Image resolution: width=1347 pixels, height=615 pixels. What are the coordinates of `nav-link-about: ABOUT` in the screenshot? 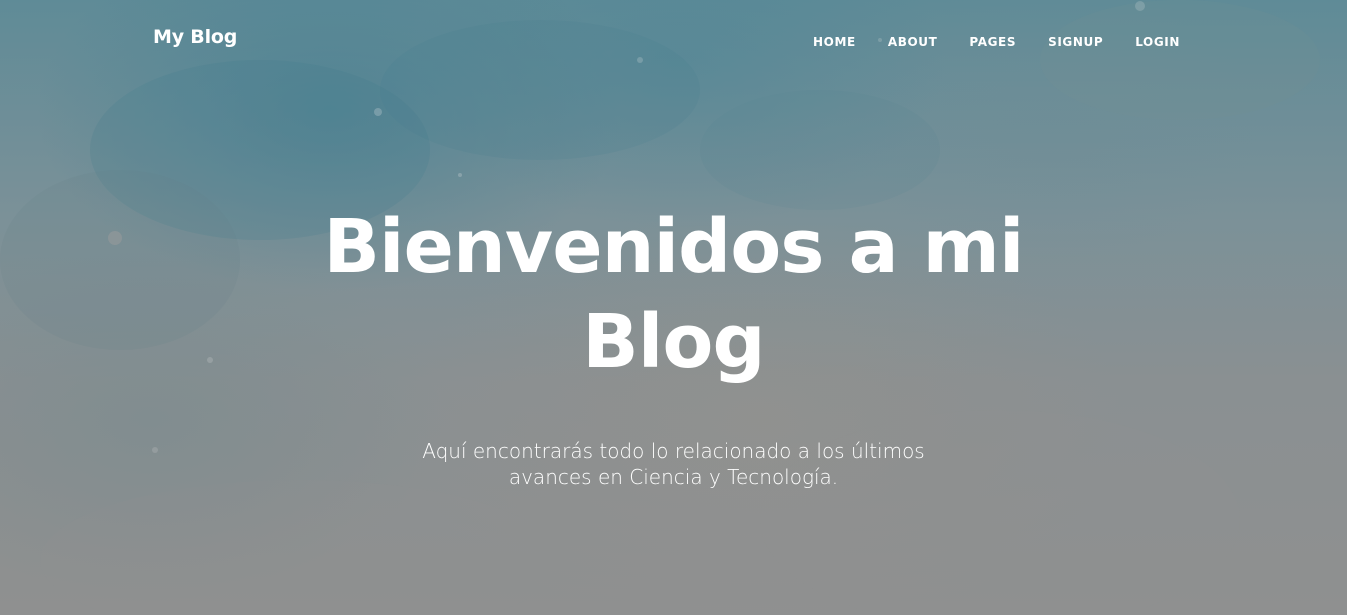 It's located at (913, 42).